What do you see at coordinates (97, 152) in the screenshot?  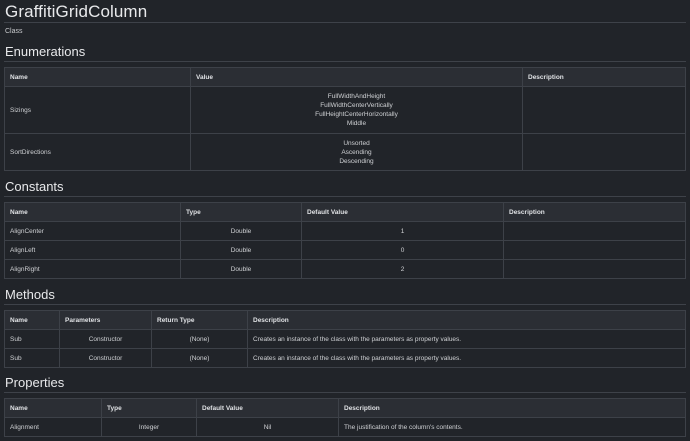 I see `enum-name: SortDirections` at bounding box center [97, 152].